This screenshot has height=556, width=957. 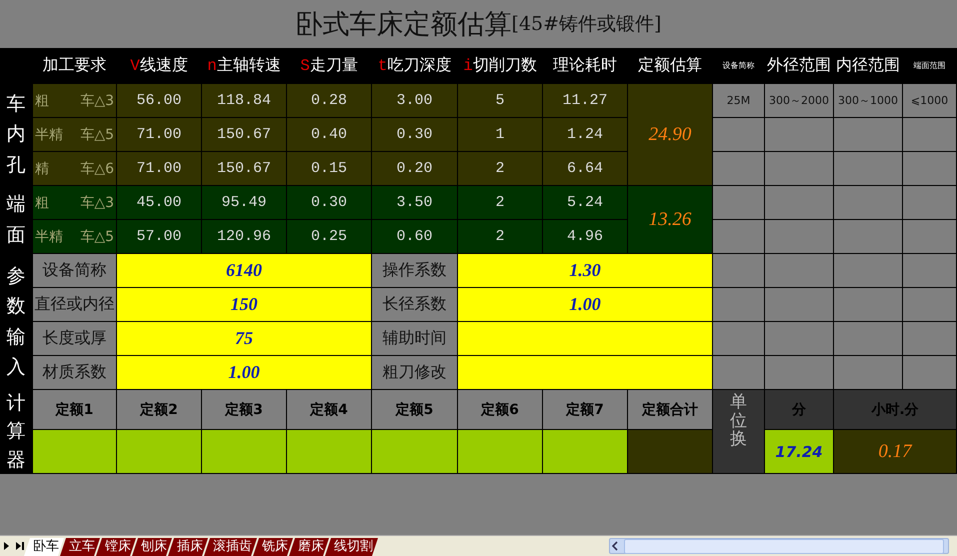 What do you see at coordinates (116, 547) in the screenshot?
I see `sheet-tab: 镗床` at bounding box center [116, 547].